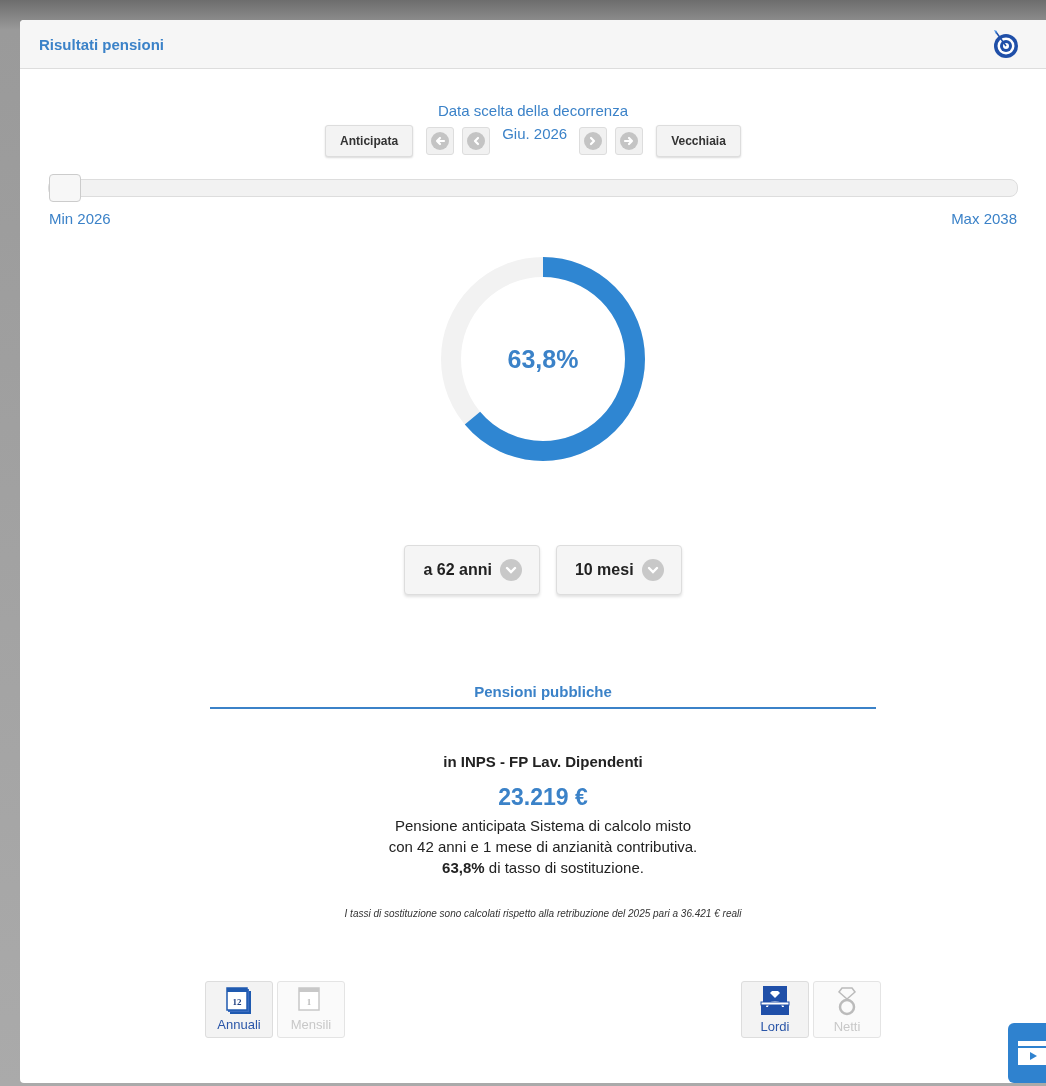  I want to click on dropdown: a 62 anni, so click(472, 570).